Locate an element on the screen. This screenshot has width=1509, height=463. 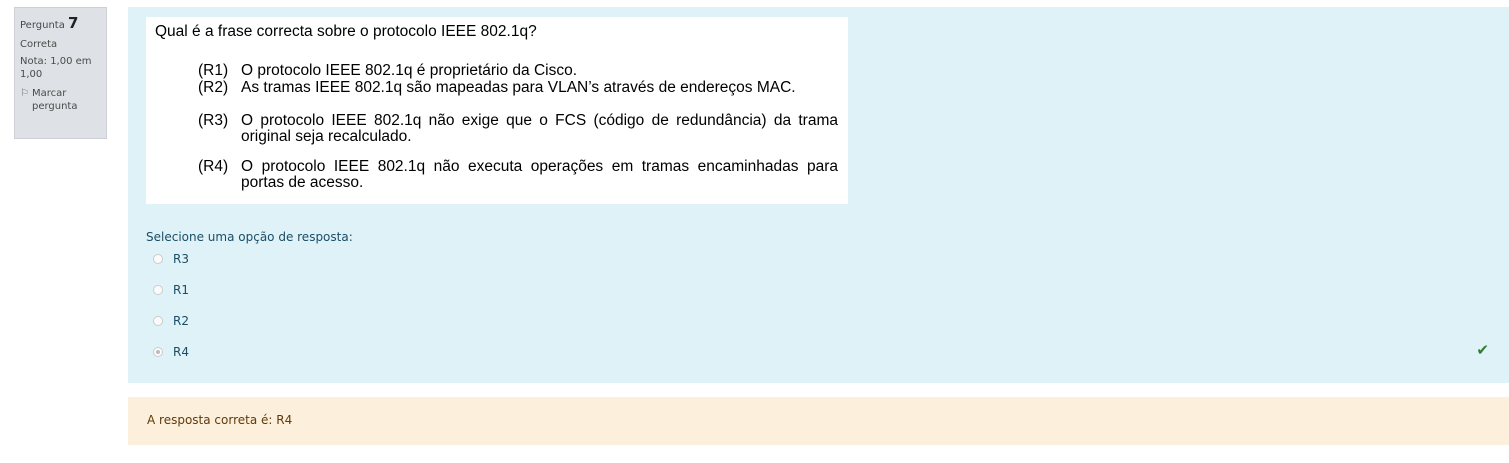
feedback-text: A resposta correta é: R4 is located at coordinates (220, 420).